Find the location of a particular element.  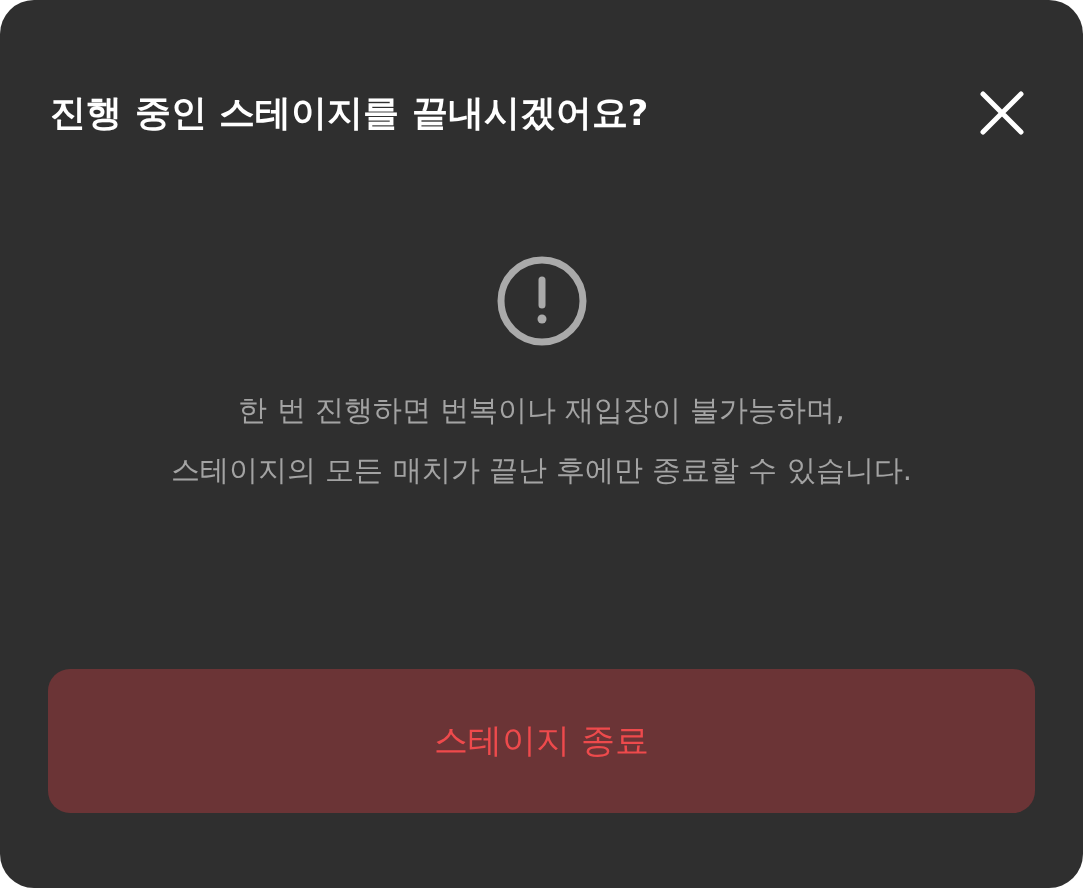

close-icon is located at coordinates (1002, 113).